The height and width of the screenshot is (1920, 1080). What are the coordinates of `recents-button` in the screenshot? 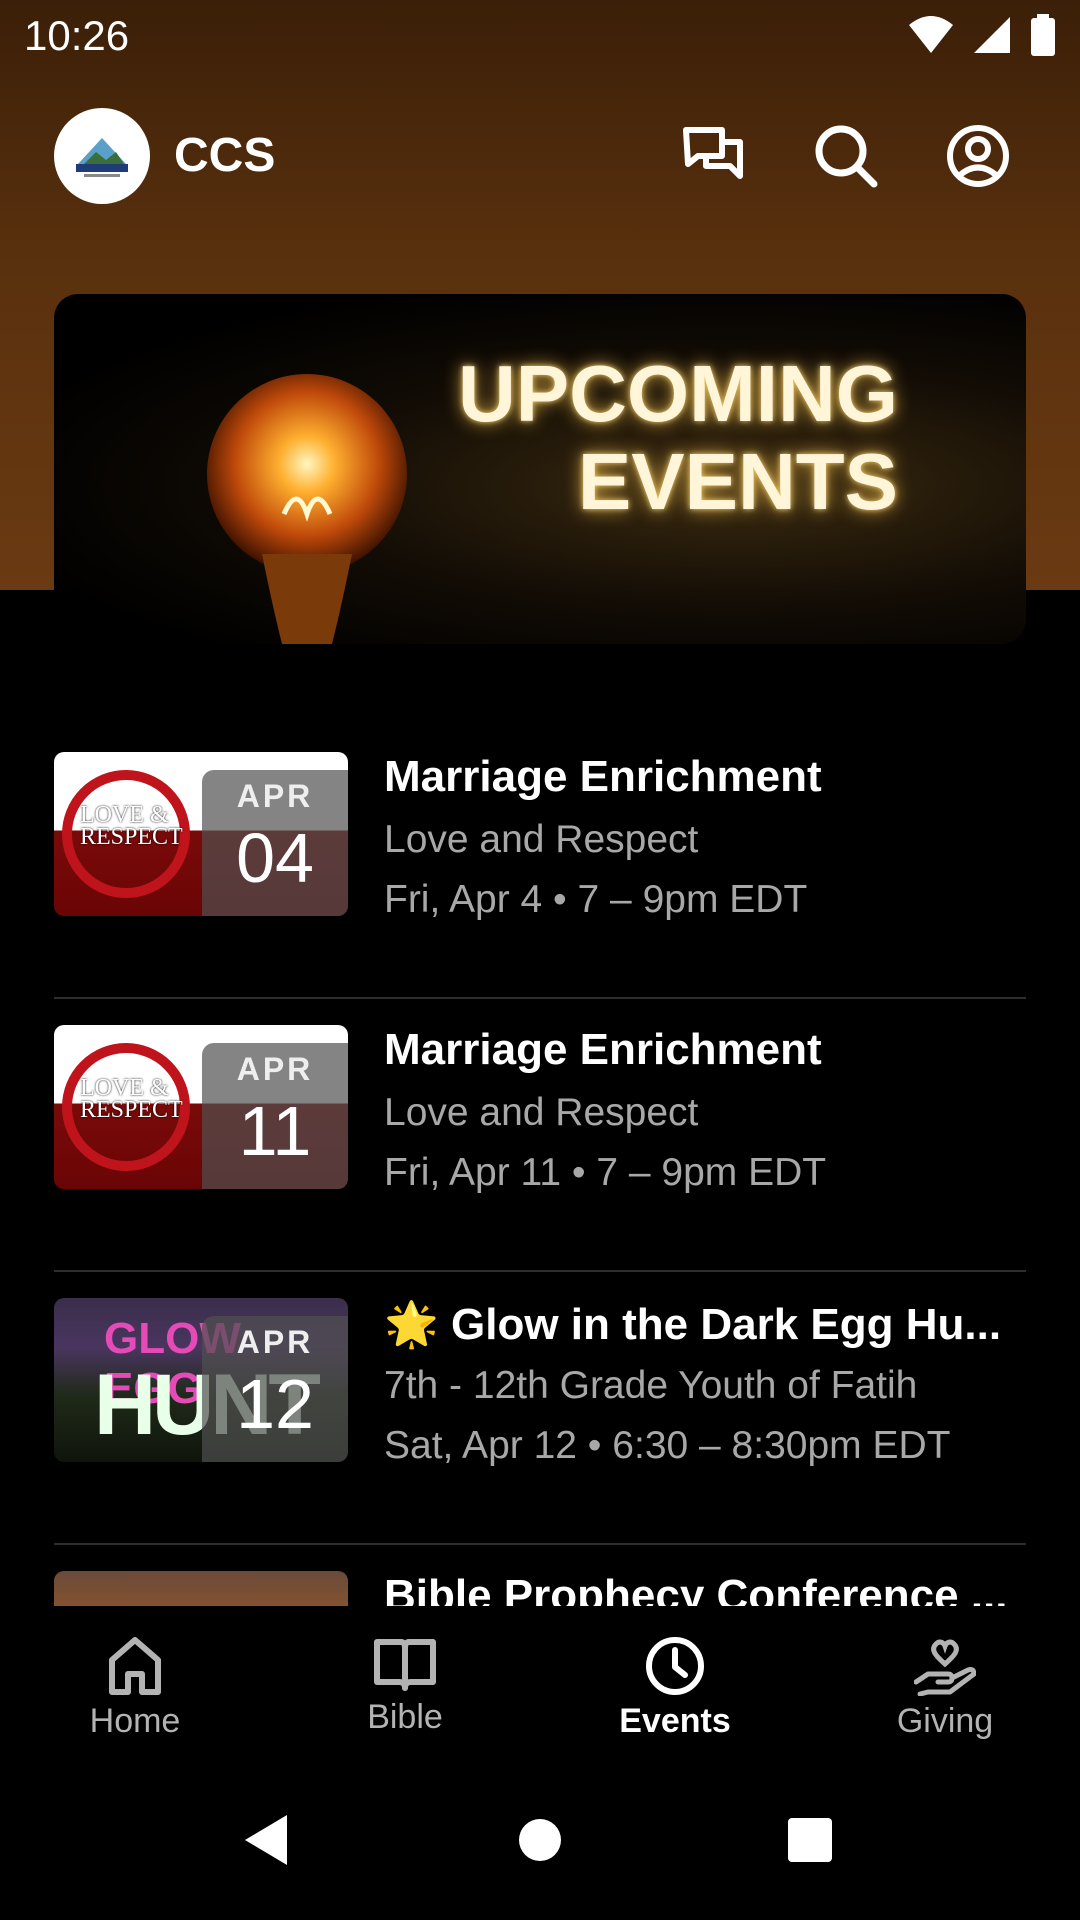 It's located at (810, 1840).